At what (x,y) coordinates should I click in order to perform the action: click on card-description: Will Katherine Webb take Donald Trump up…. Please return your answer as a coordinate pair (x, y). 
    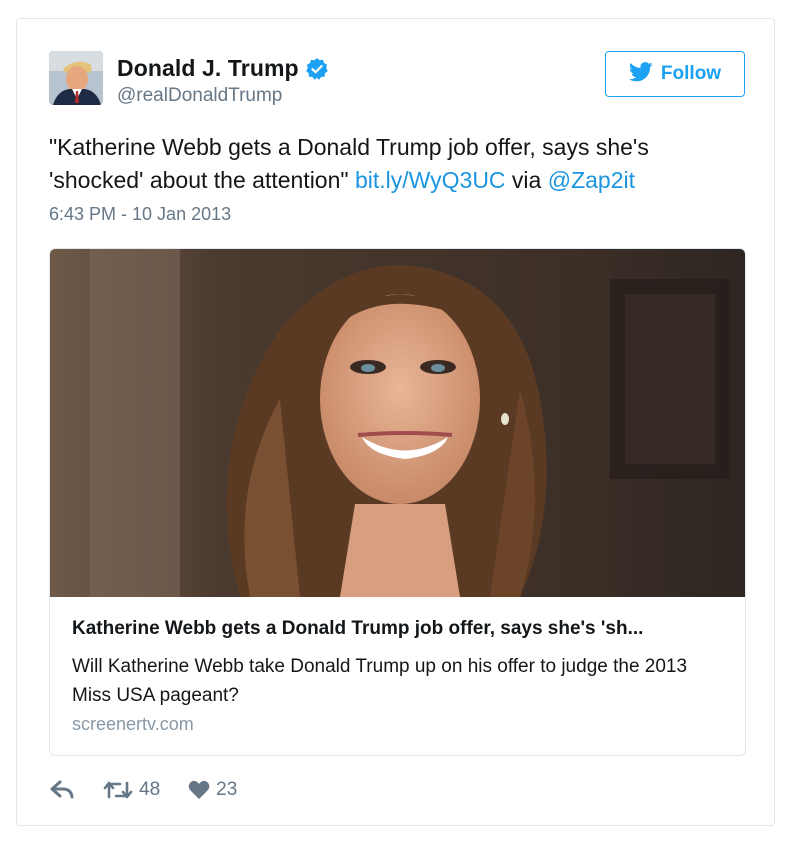
    Looking at the image, I should click on (380, 681).